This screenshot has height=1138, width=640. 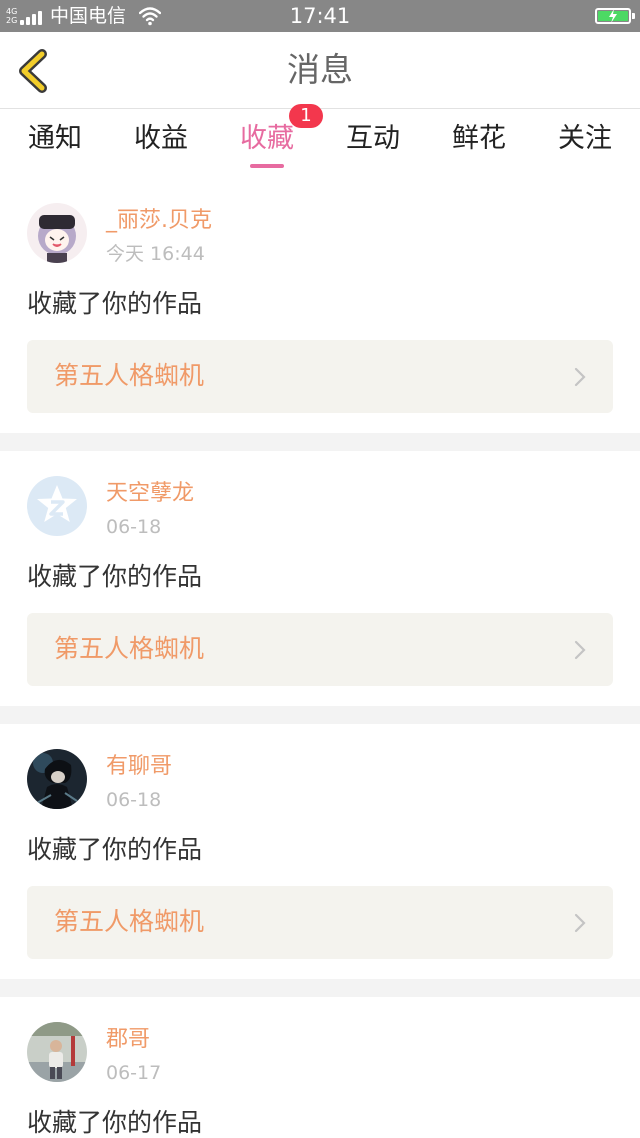 I want to click on tab-earnings: 收益, so click(x=161, y=139).